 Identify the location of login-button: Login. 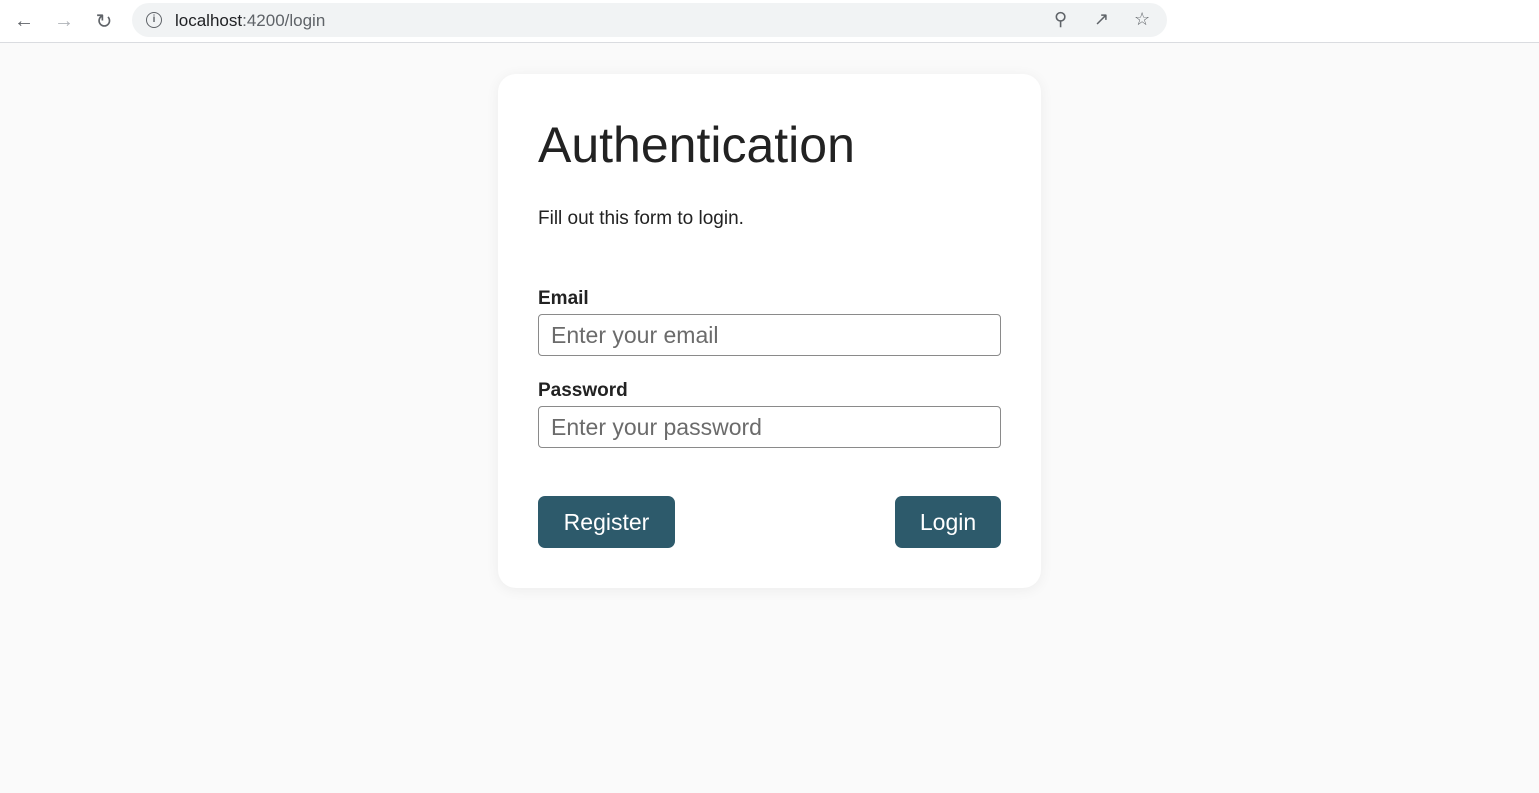
(948, 522).